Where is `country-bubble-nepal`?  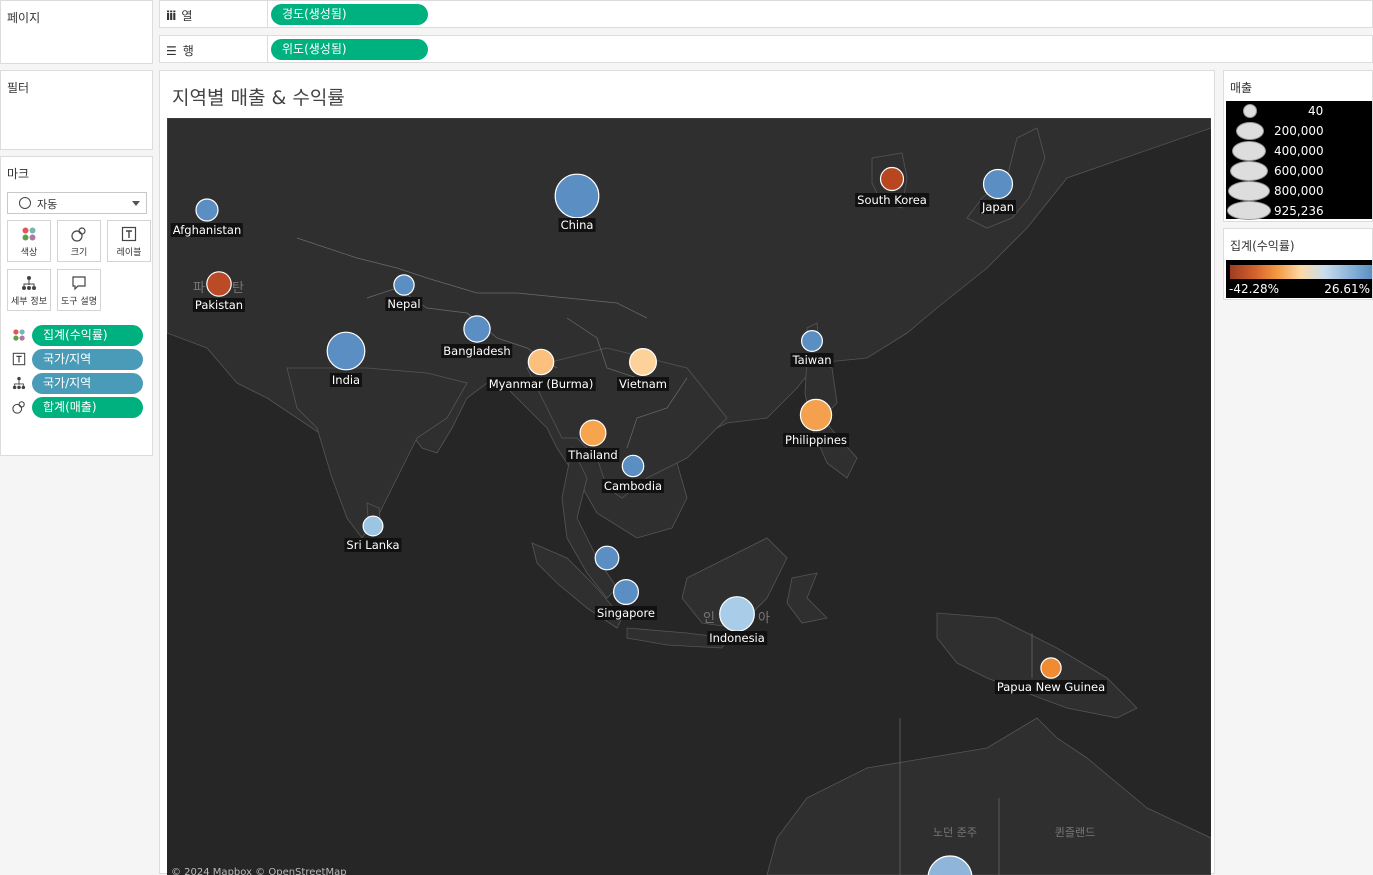 country-bubble-nepal is located at coordinates (404, 285).